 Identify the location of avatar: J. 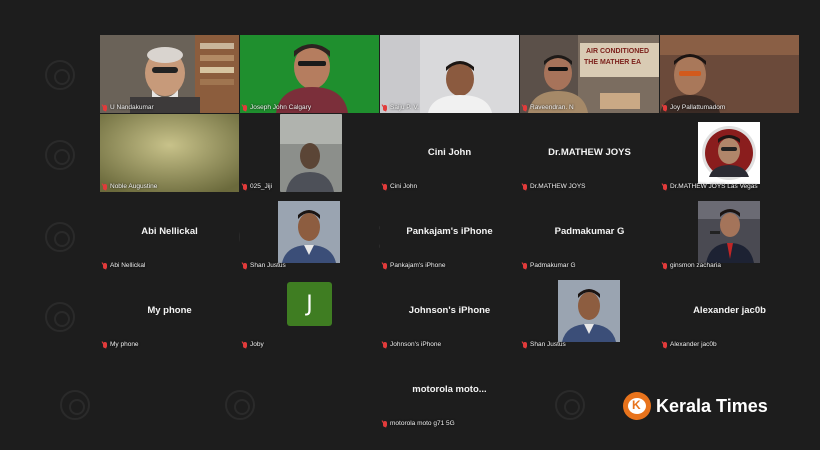
(309, 304).